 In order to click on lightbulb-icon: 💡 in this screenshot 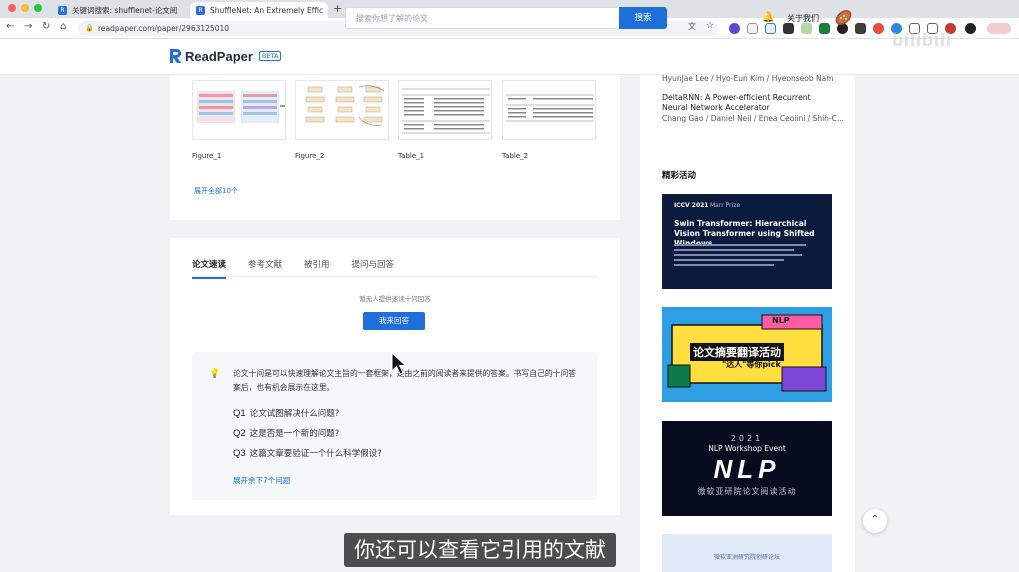, I will do `click(215, 374)`.